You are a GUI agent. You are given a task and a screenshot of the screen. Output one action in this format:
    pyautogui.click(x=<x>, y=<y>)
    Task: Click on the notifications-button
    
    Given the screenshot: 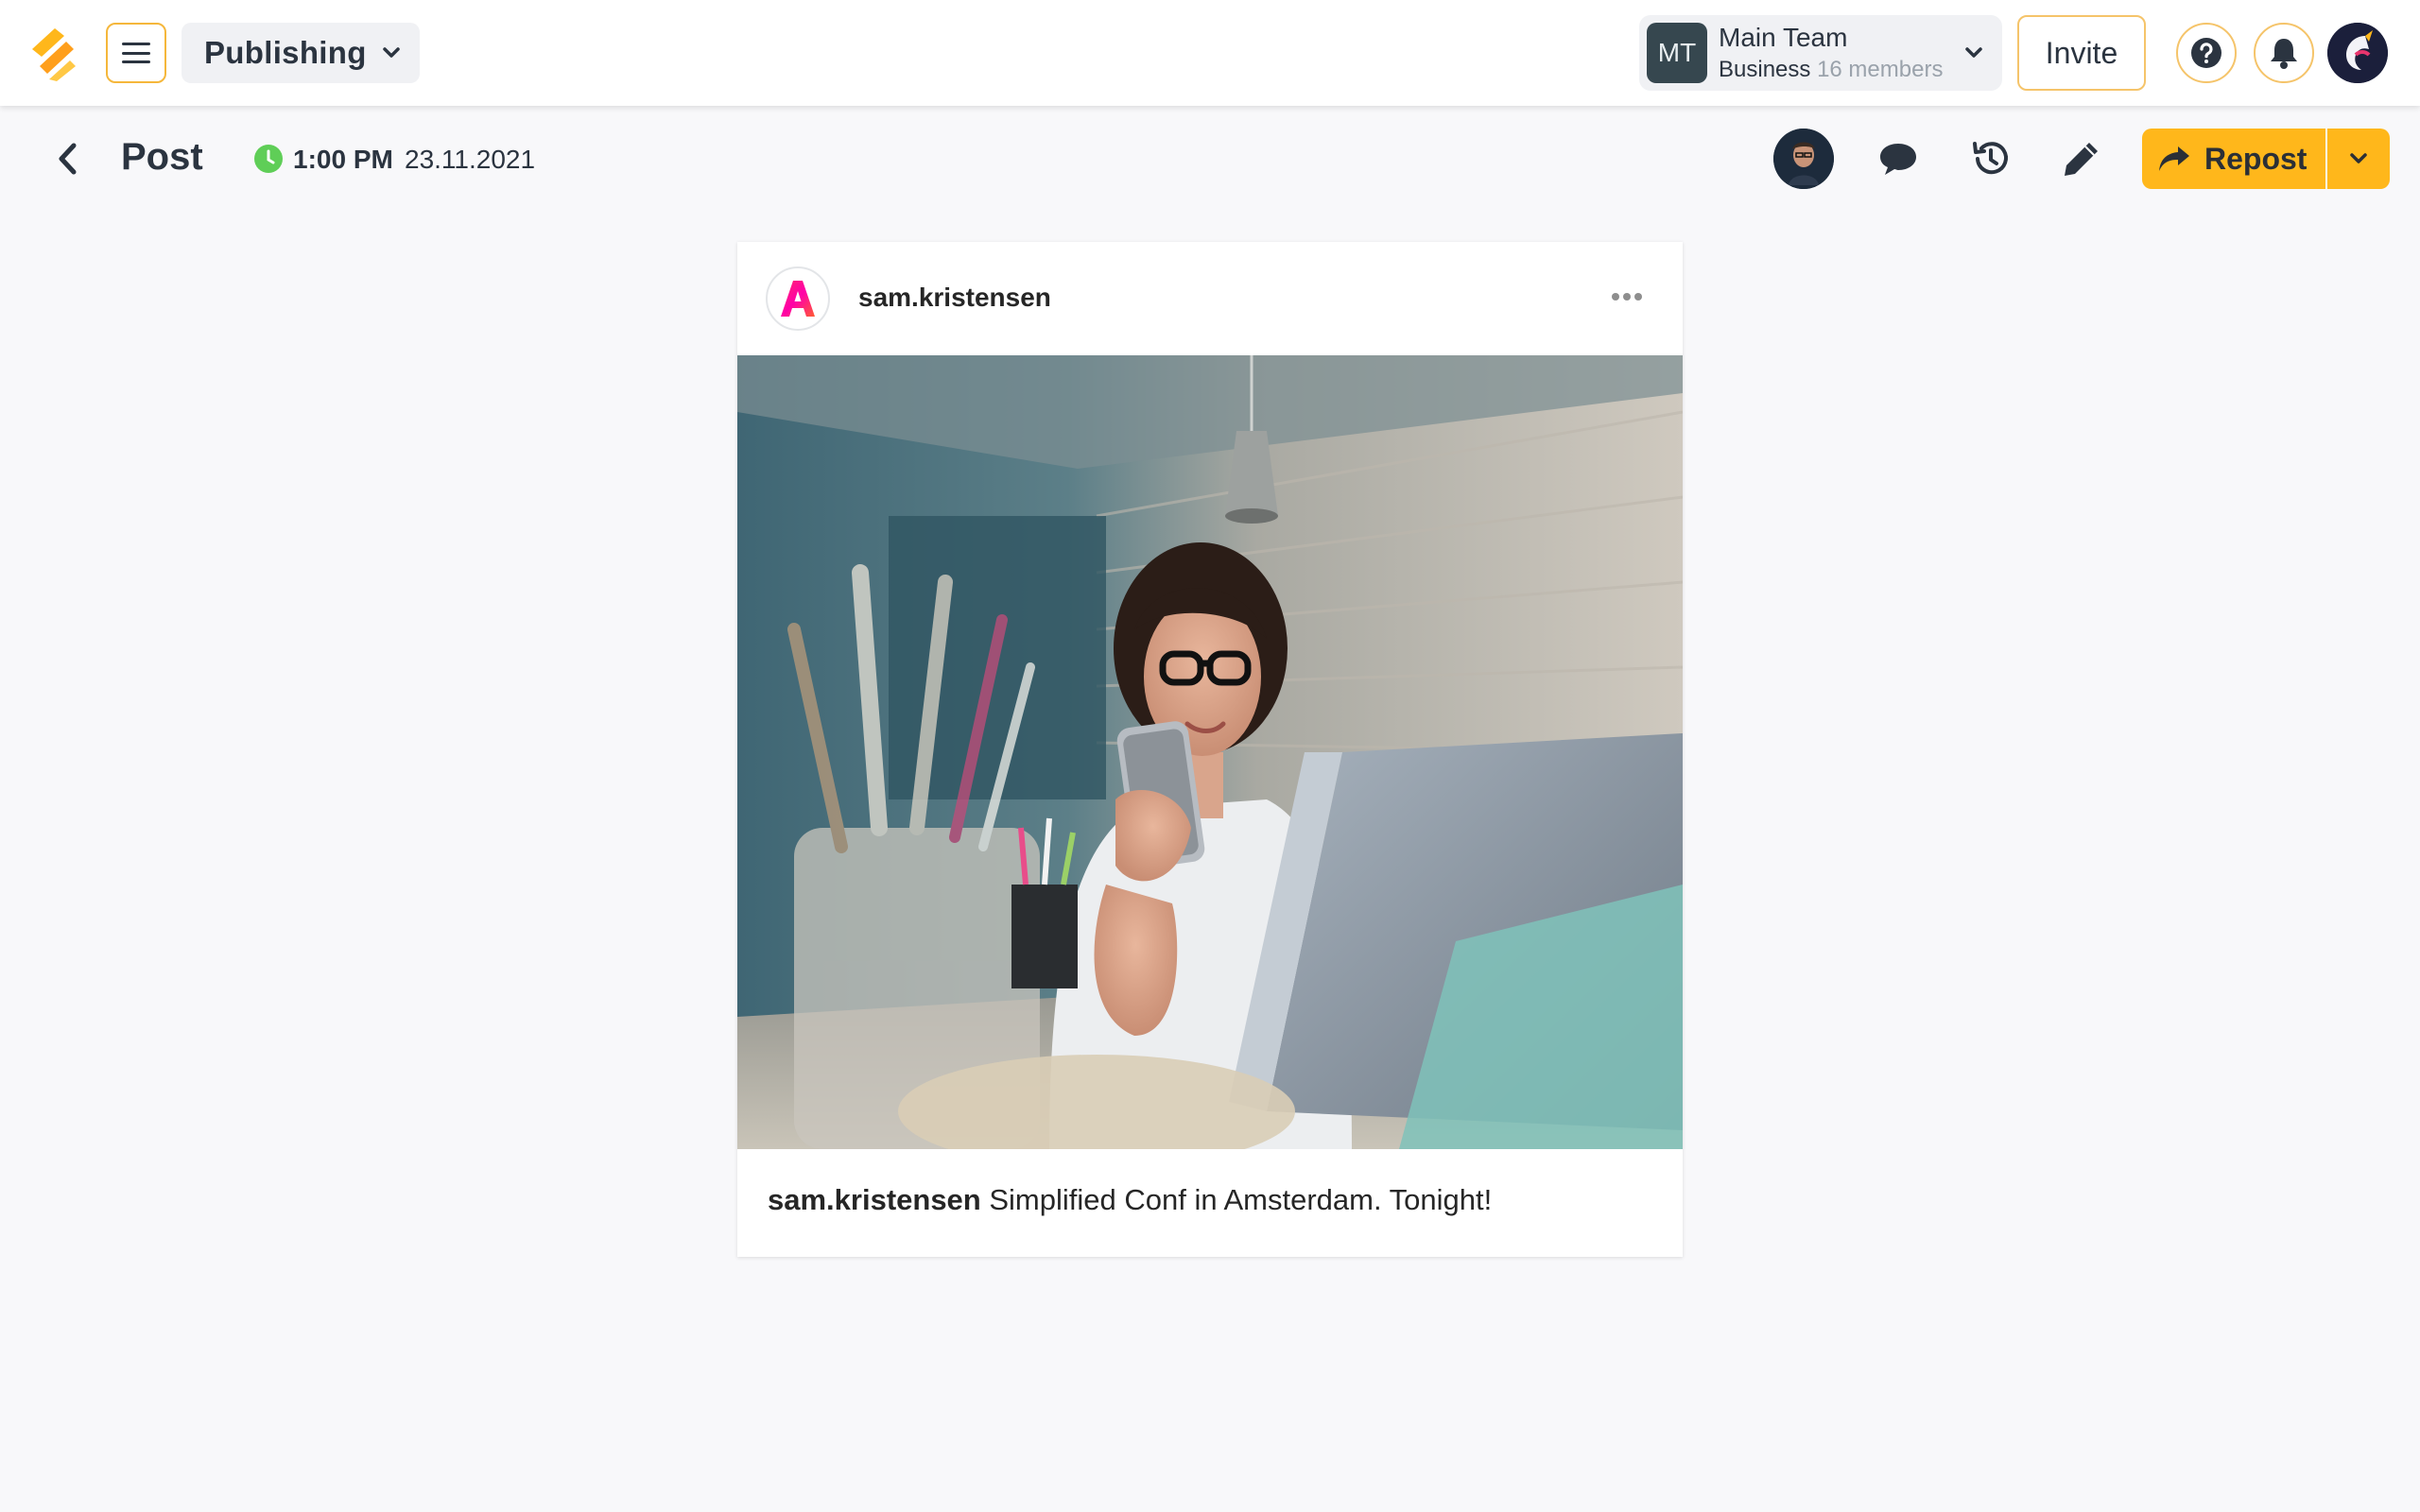 What is the action you would take?
    pyautogui.click(x=2284, y=53)
    